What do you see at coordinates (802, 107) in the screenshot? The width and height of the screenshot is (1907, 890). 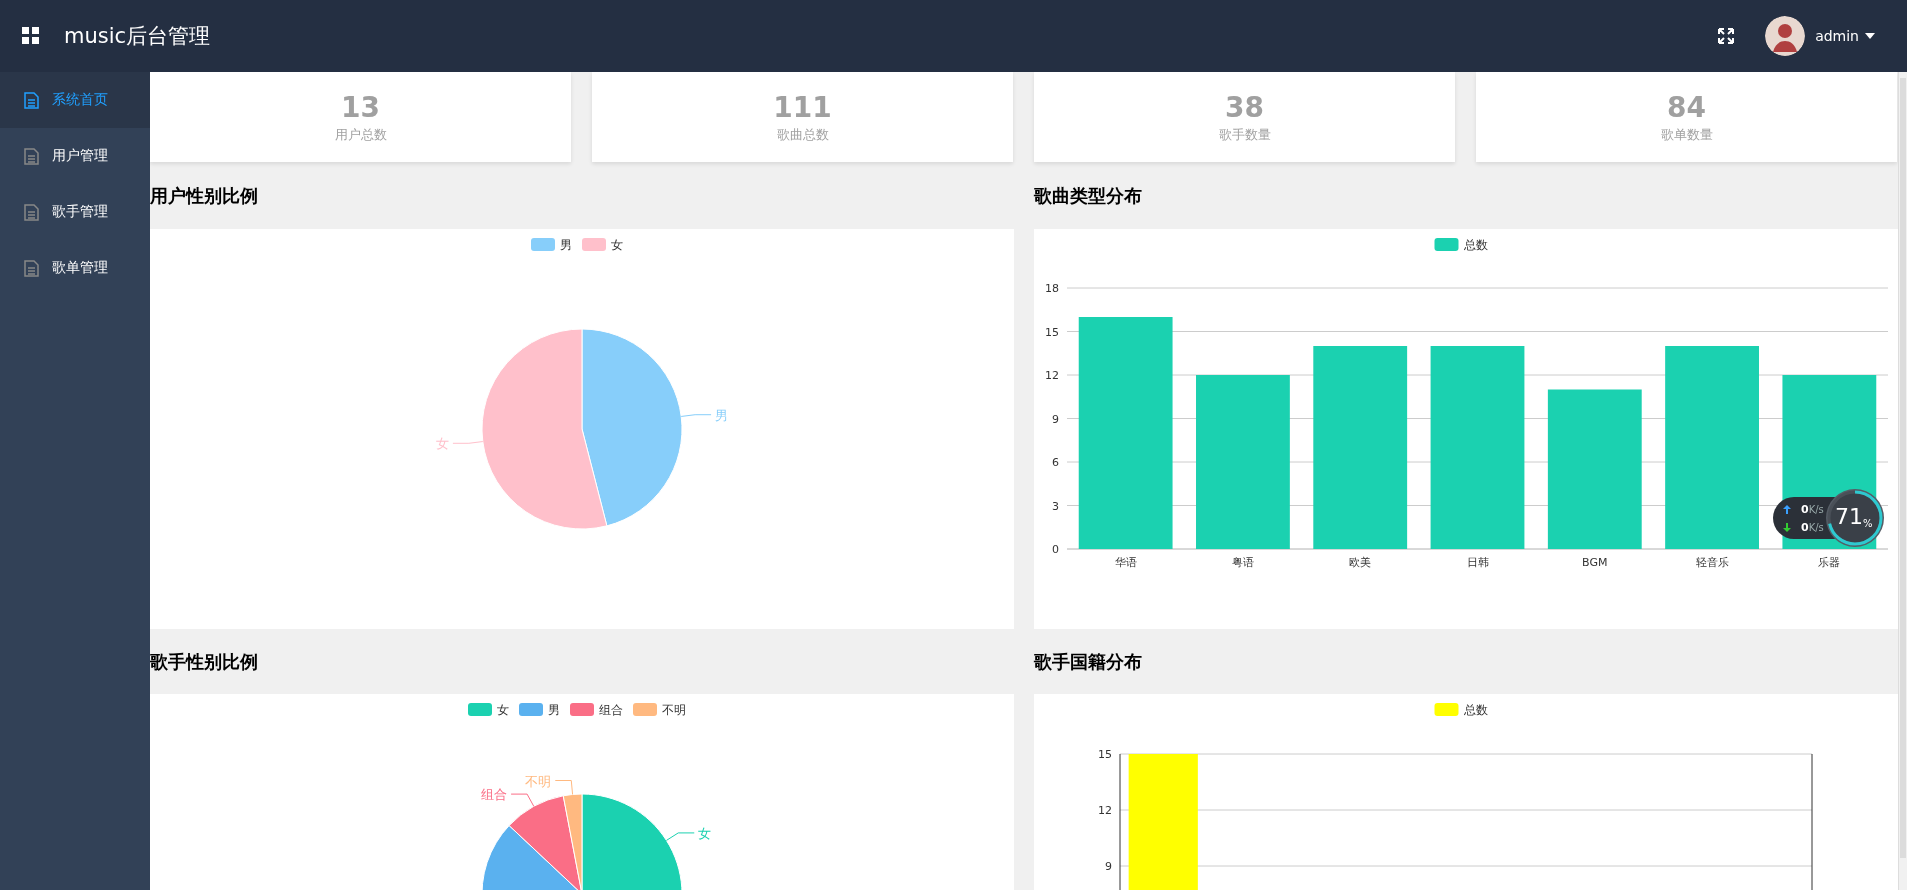 I see `stat-value: 111` at bounding box center [802, 107].